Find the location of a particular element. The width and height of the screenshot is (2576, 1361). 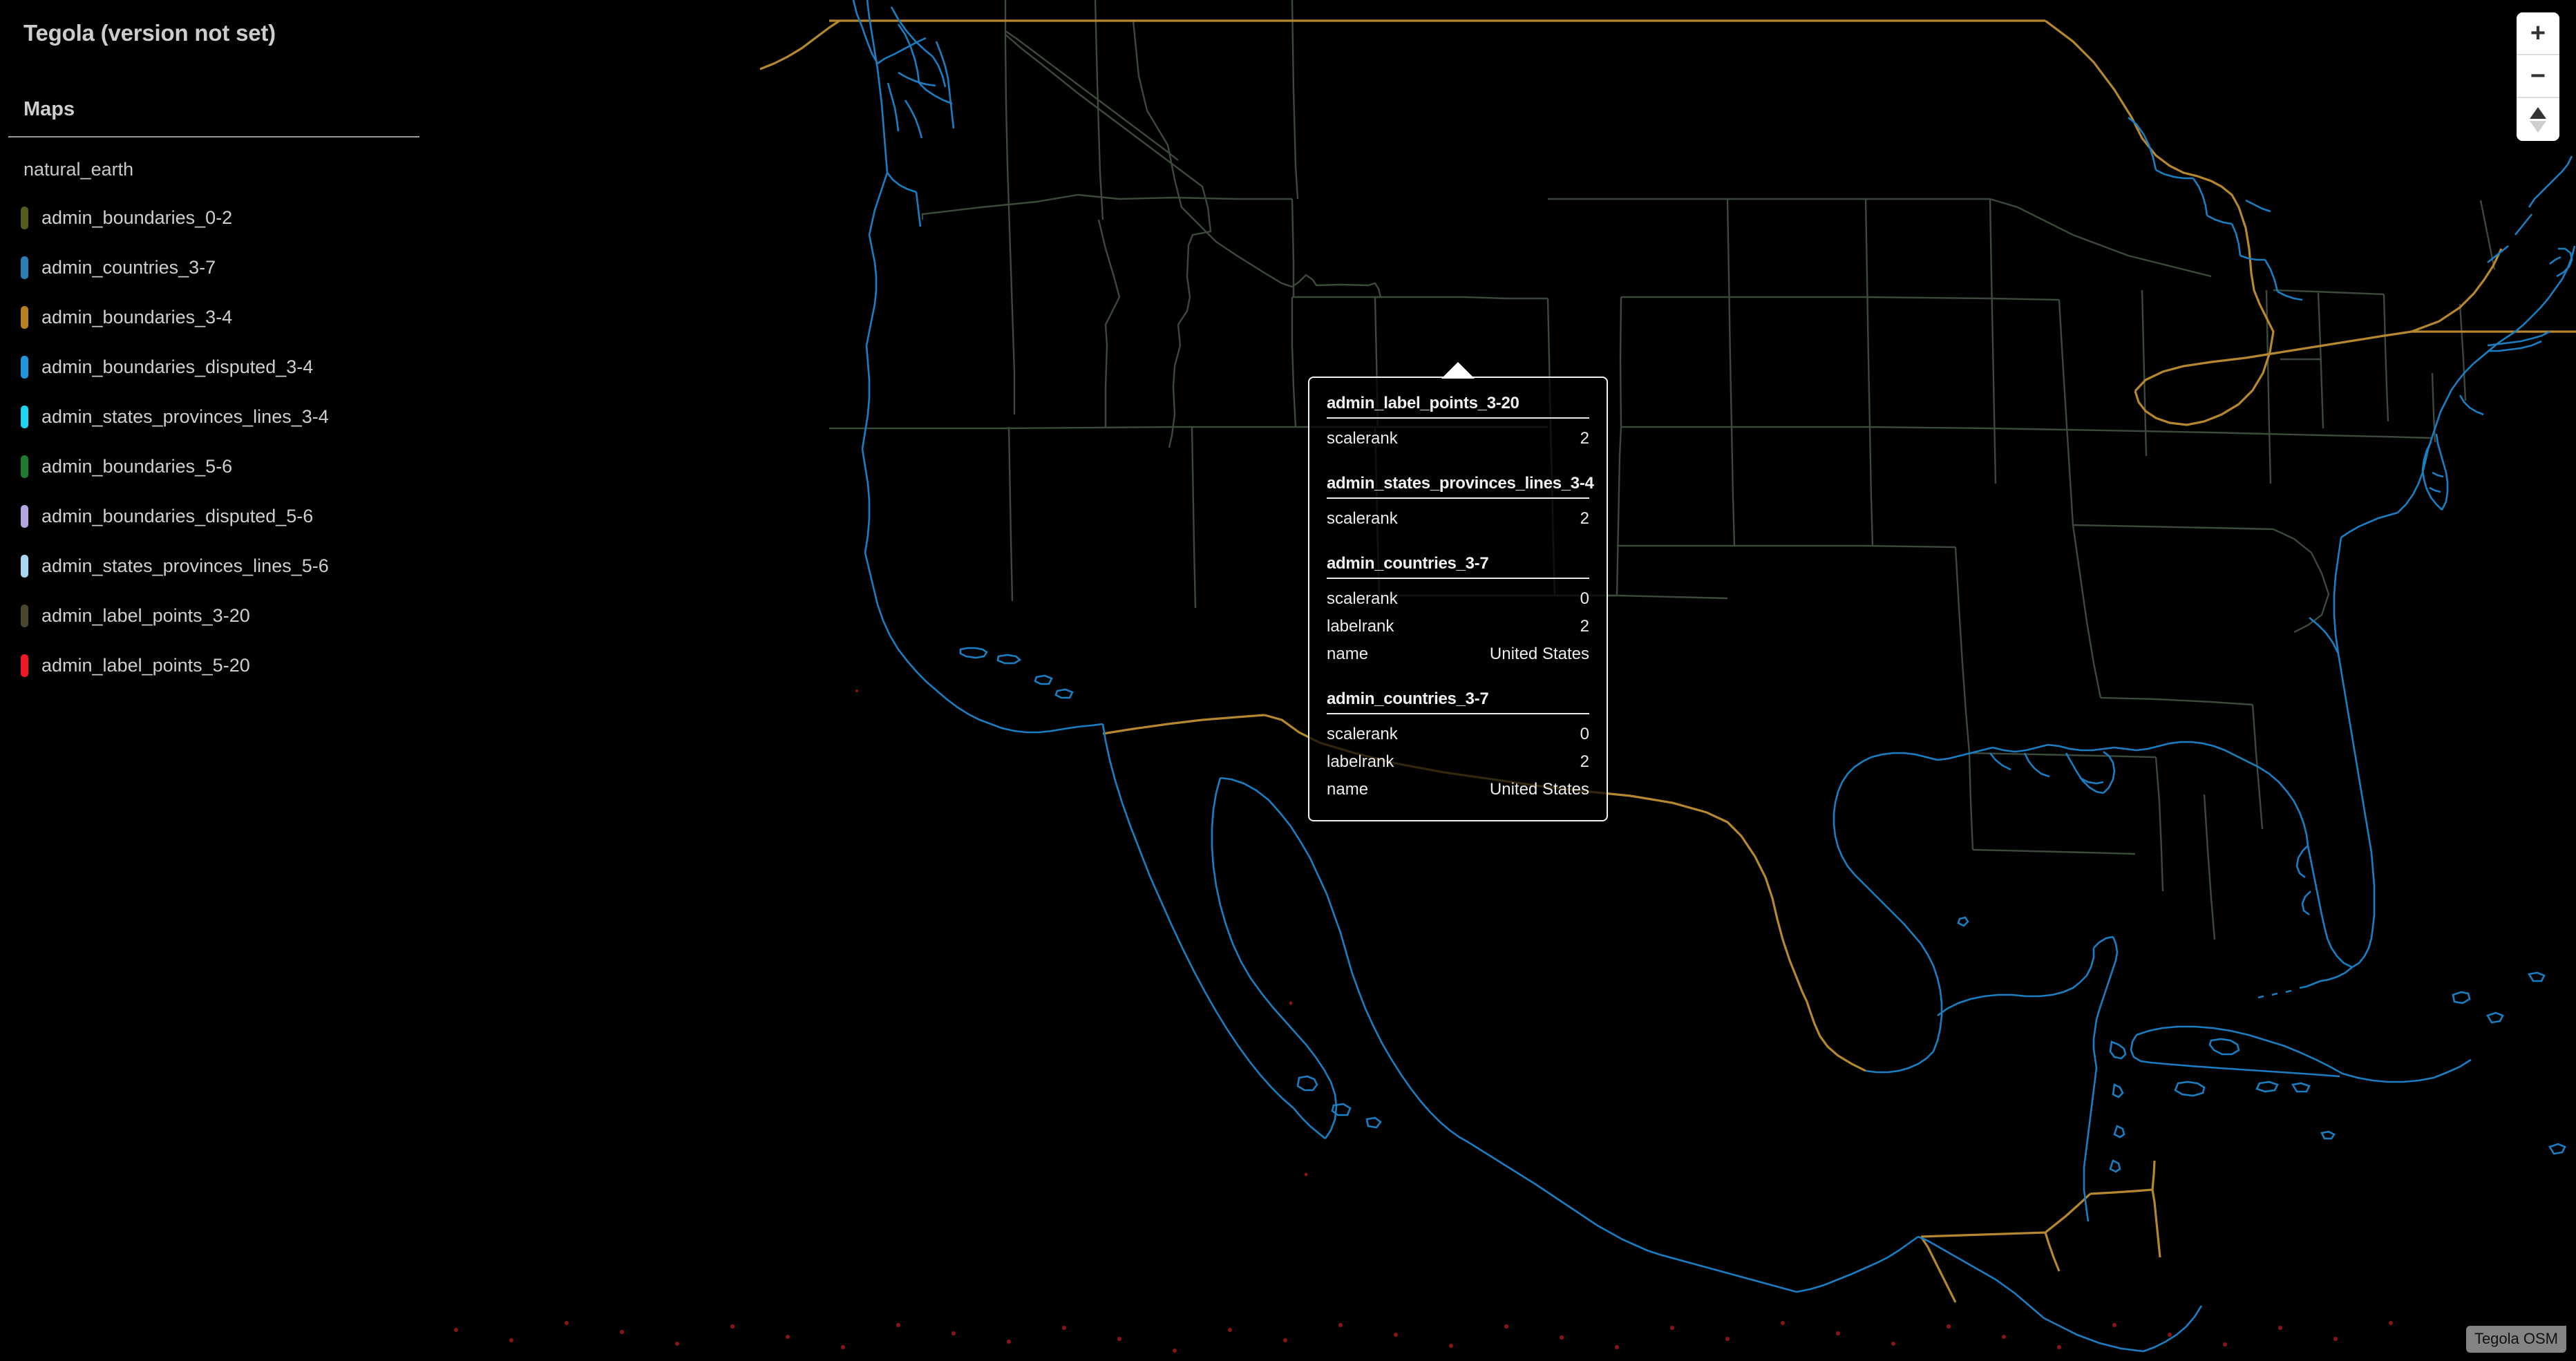

layer-label: admin_countries_3-7 is located at coordinates (128, 267).